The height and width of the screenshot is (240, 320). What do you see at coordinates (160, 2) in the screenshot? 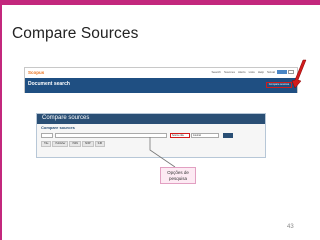
I see `slide-top-bar` at bounding box center [160, 2].